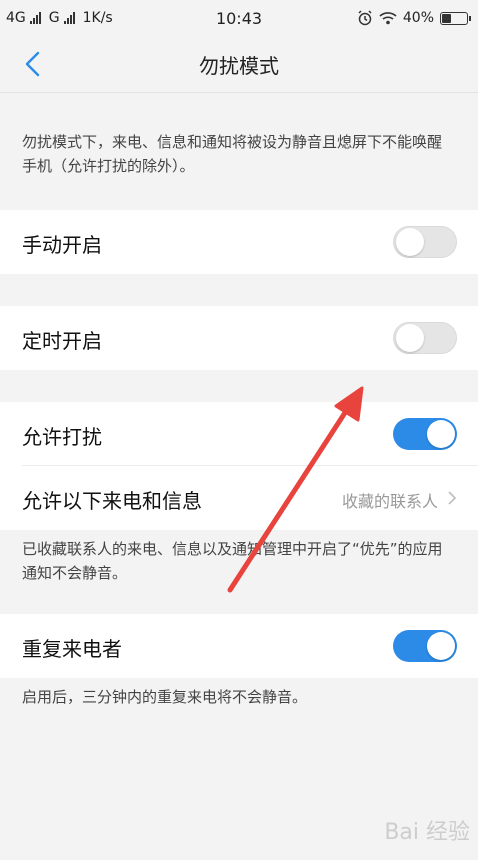 The height and width of the screenshot is (860, 478). I want to click on allow-note: 已收藏联系人的来电、信息以及通知管理中开启了“优先”的应用通知不会静音。, so click(232, 561).